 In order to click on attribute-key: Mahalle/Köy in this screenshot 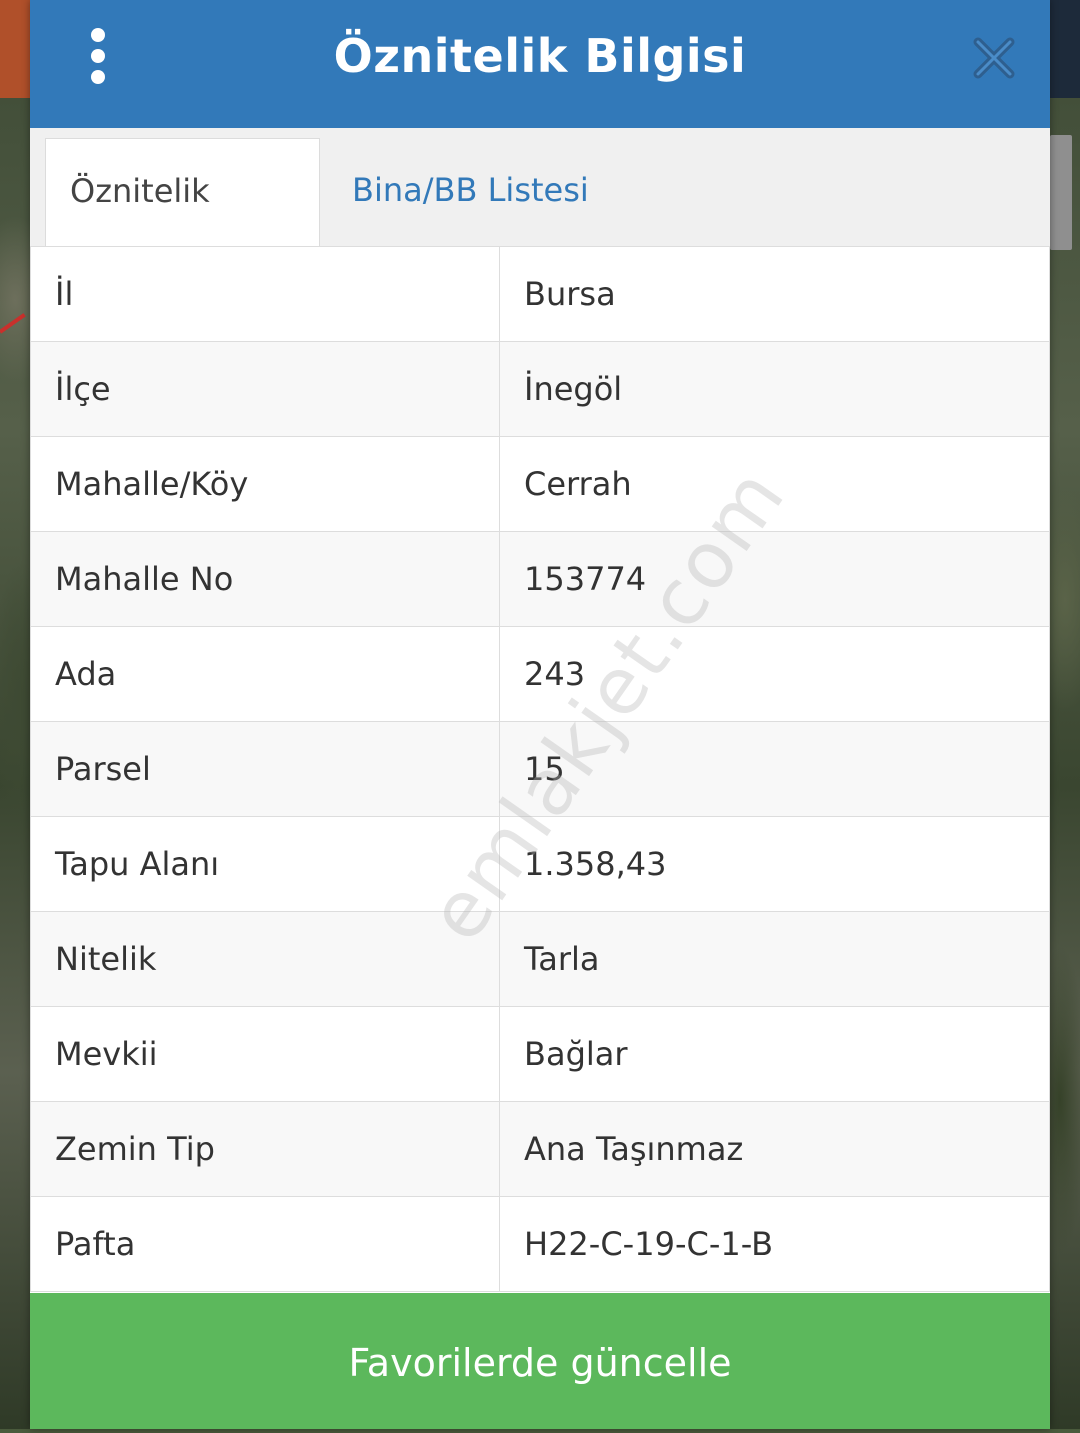, I will do `click(265, 484)`.